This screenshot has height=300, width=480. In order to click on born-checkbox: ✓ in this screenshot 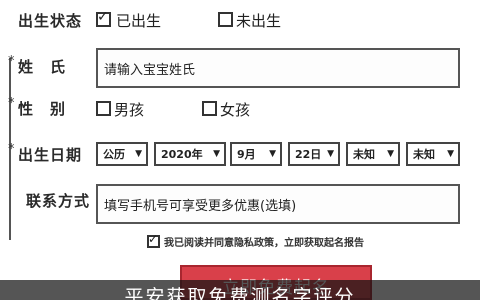, I will do `click(103, 18)`.